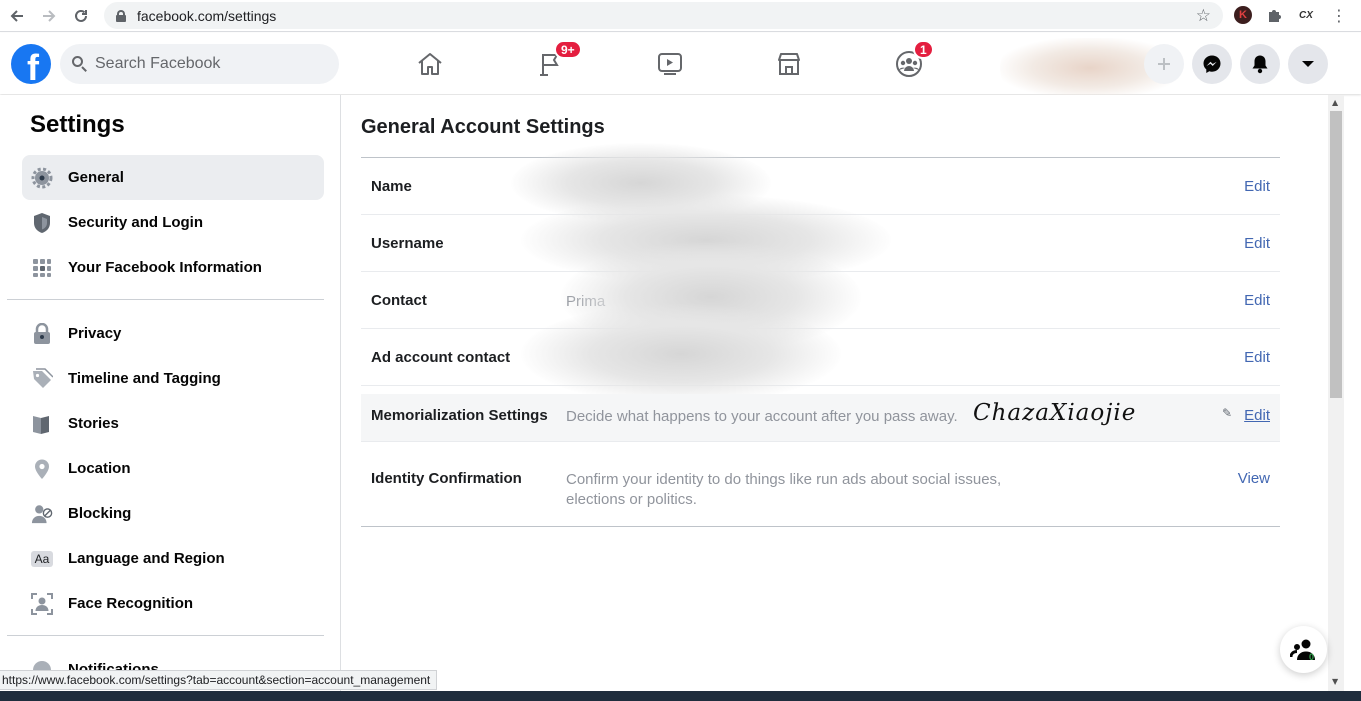 The height and width of the screenshot is (701, 1361). What do you see at coordinates (93, 423) in the screenshot?
I see `sidebar-item-label: Stories` at bounding box center [93, 423].